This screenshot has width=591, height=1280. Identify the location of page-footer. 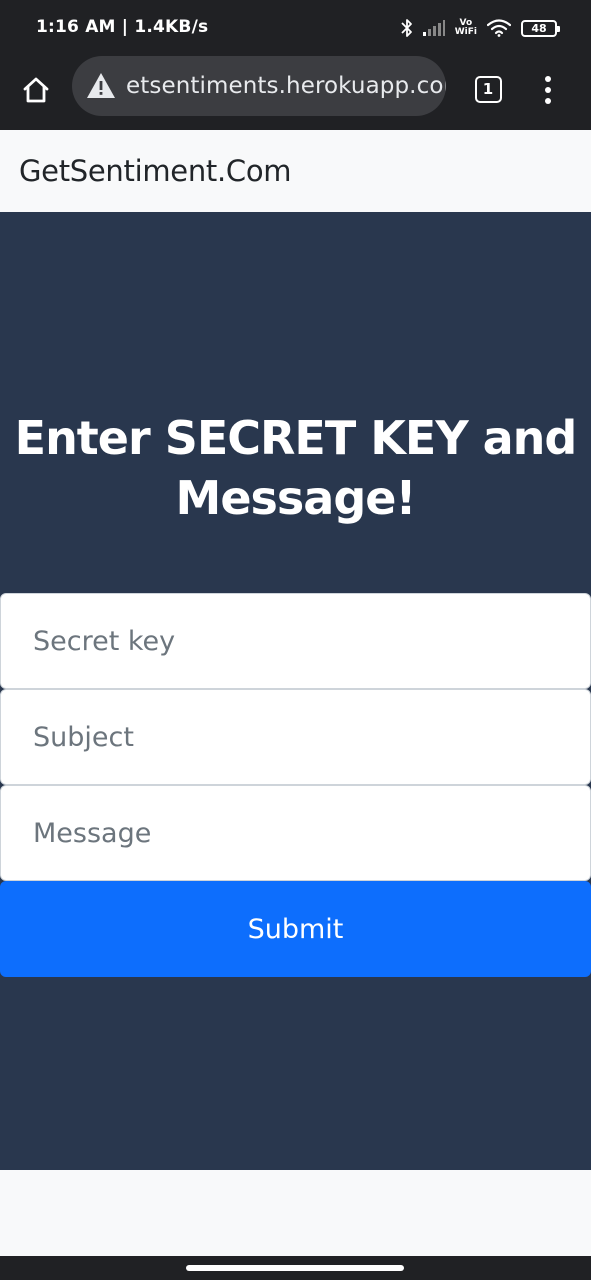
(295, 1213).